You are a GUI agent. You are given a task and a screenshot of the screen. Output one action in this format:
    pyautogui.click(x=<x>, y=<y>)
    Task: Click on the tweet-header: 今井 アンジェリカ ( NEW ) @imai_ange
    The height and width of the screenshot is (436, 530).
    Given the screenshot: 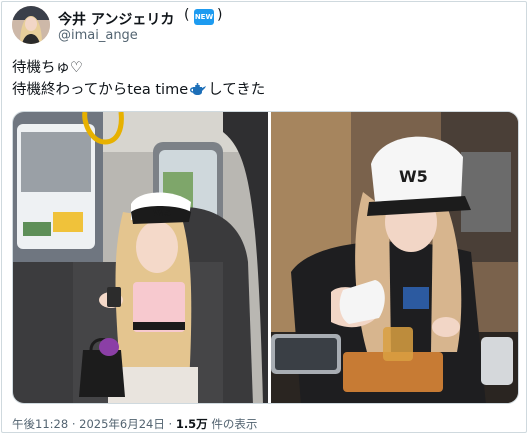 What is the action you would take?
    pyautogui.click(x=262, y=26)
    